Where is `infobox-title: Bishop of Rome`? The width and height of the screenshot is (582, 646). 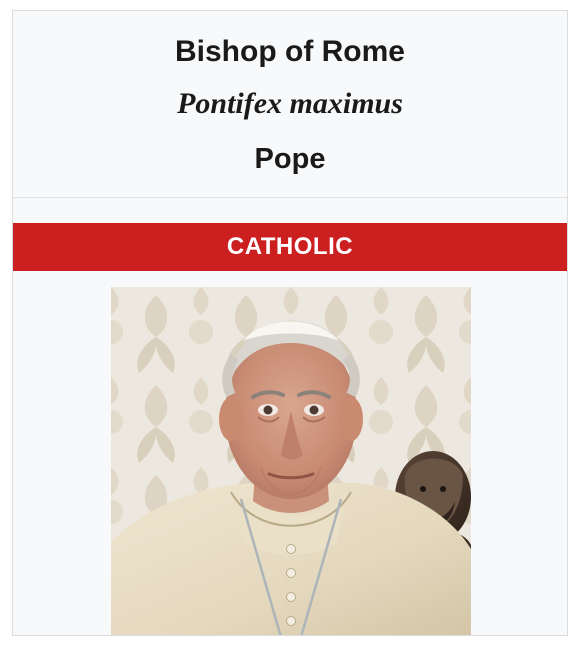 infobox-title: Bishop of Rome is located at coordinates (290, 51).